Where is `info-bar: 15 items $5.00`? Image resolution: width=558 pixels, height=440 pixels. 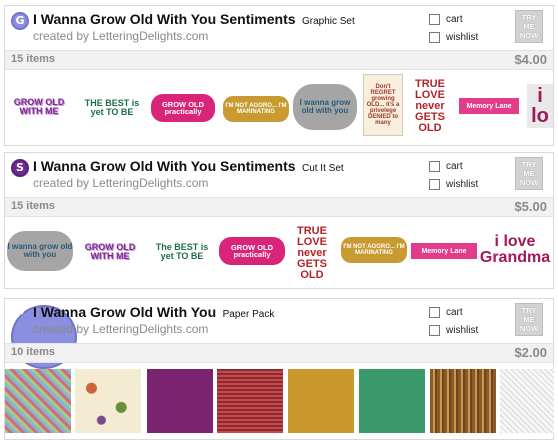
info-bar: 15 items $5.00 is located at coordinates (279, 207).